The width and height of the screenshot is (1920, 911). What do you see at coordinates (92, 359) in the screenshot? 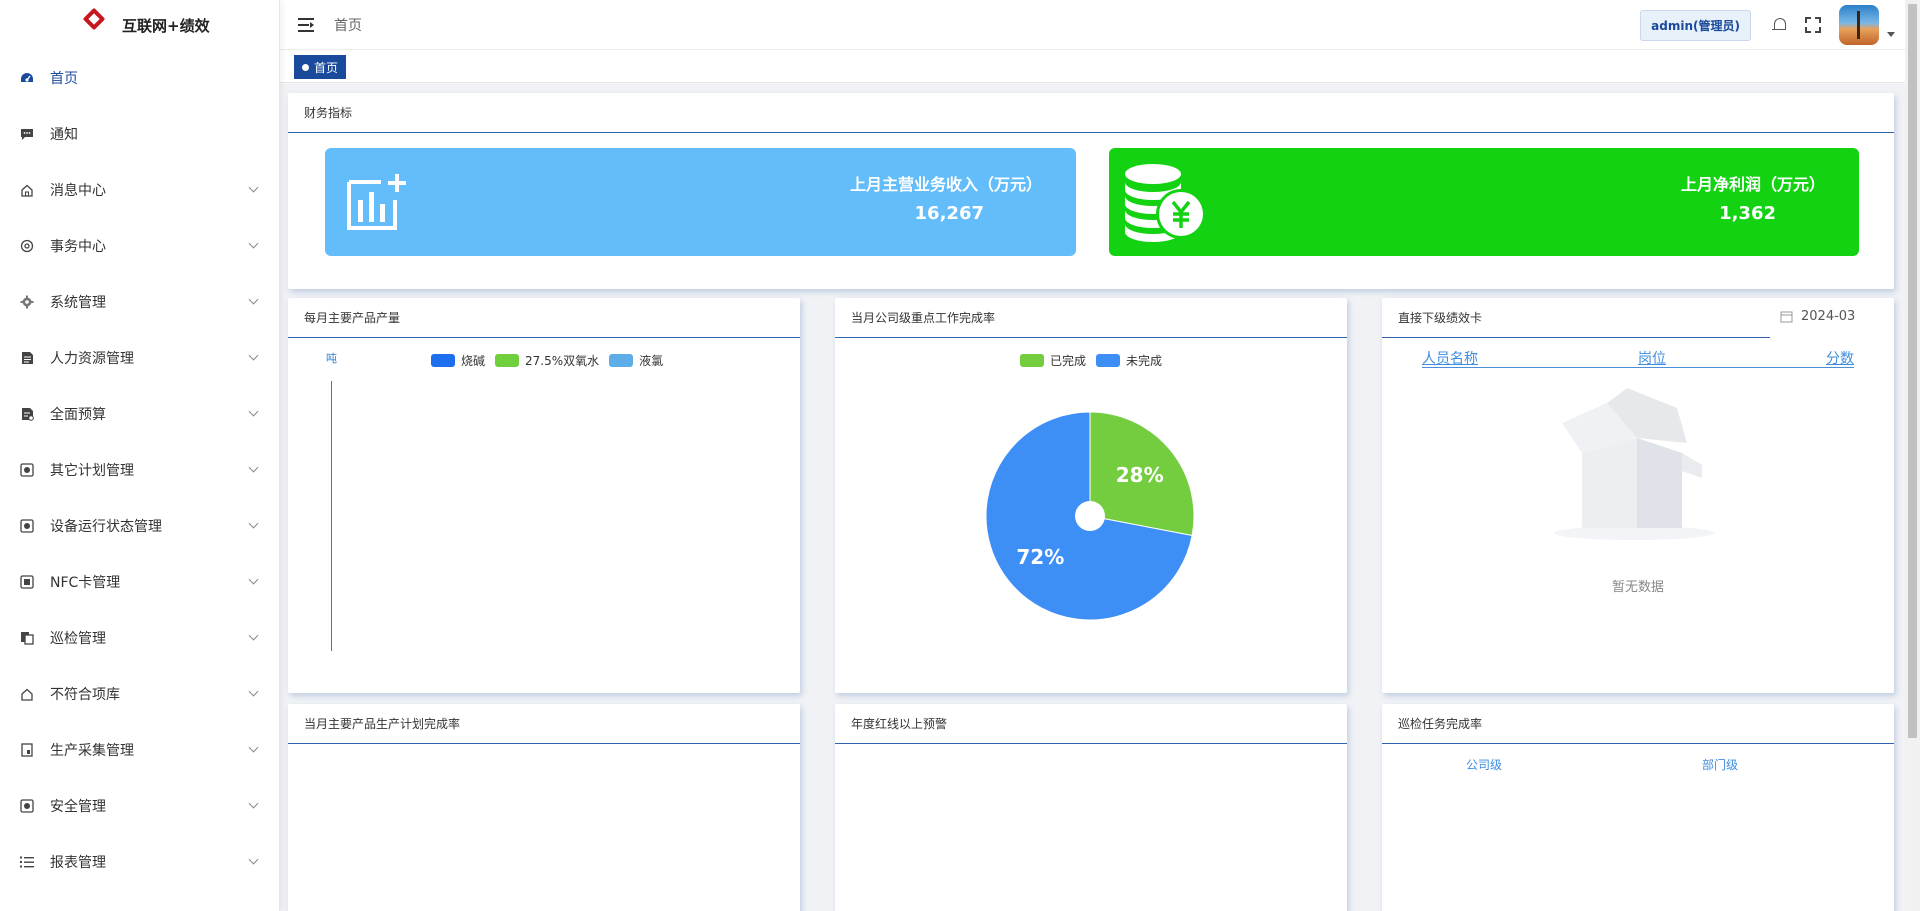
I see `sidebar-item-label: 人力资源管理` at bounding box center [92, 359].